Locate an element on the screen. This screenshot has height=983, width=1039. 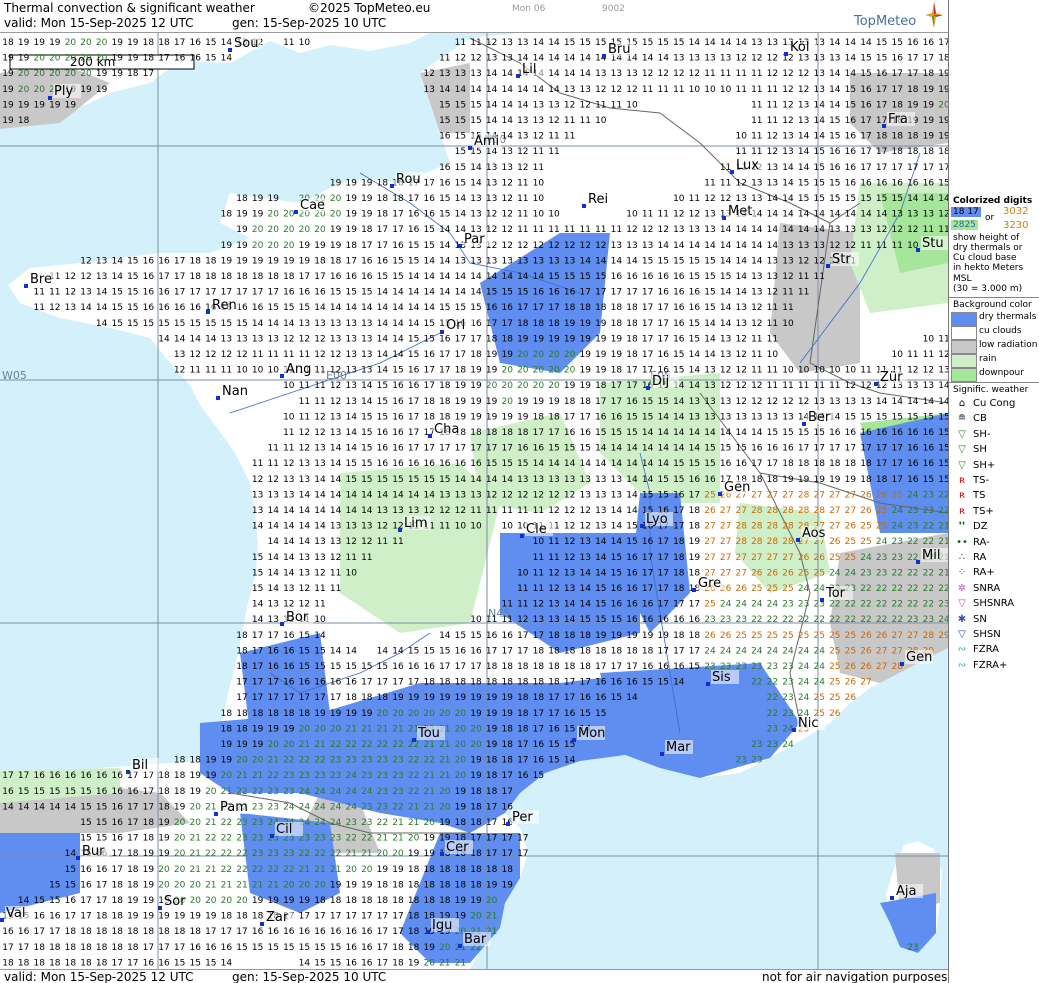
topmeteo-logo: TopMeteo is located at coordinates (885, 21).